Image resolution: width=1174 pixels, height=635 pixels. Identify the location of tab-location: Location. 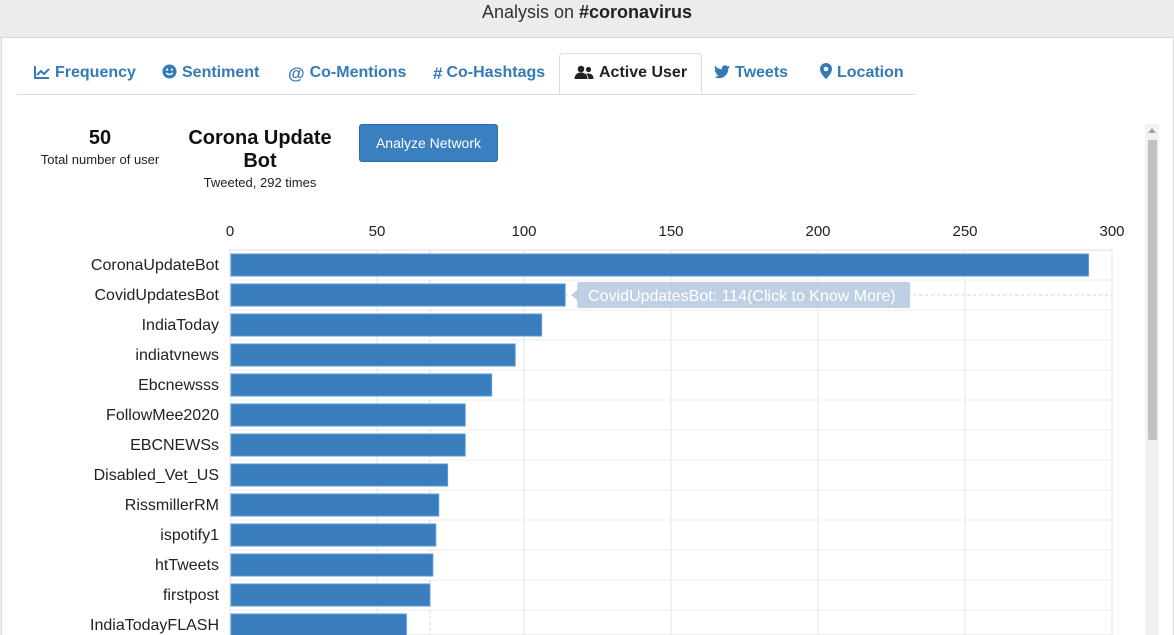
(862, 73).